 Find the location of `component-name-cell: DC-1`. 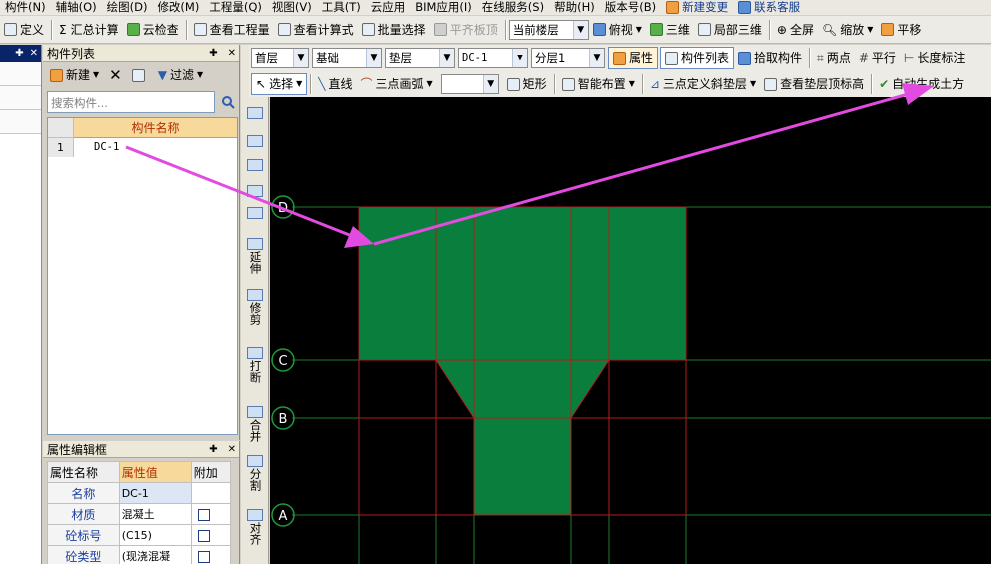

component-name-cell: DC-1 is located at coordinates (155, 147).